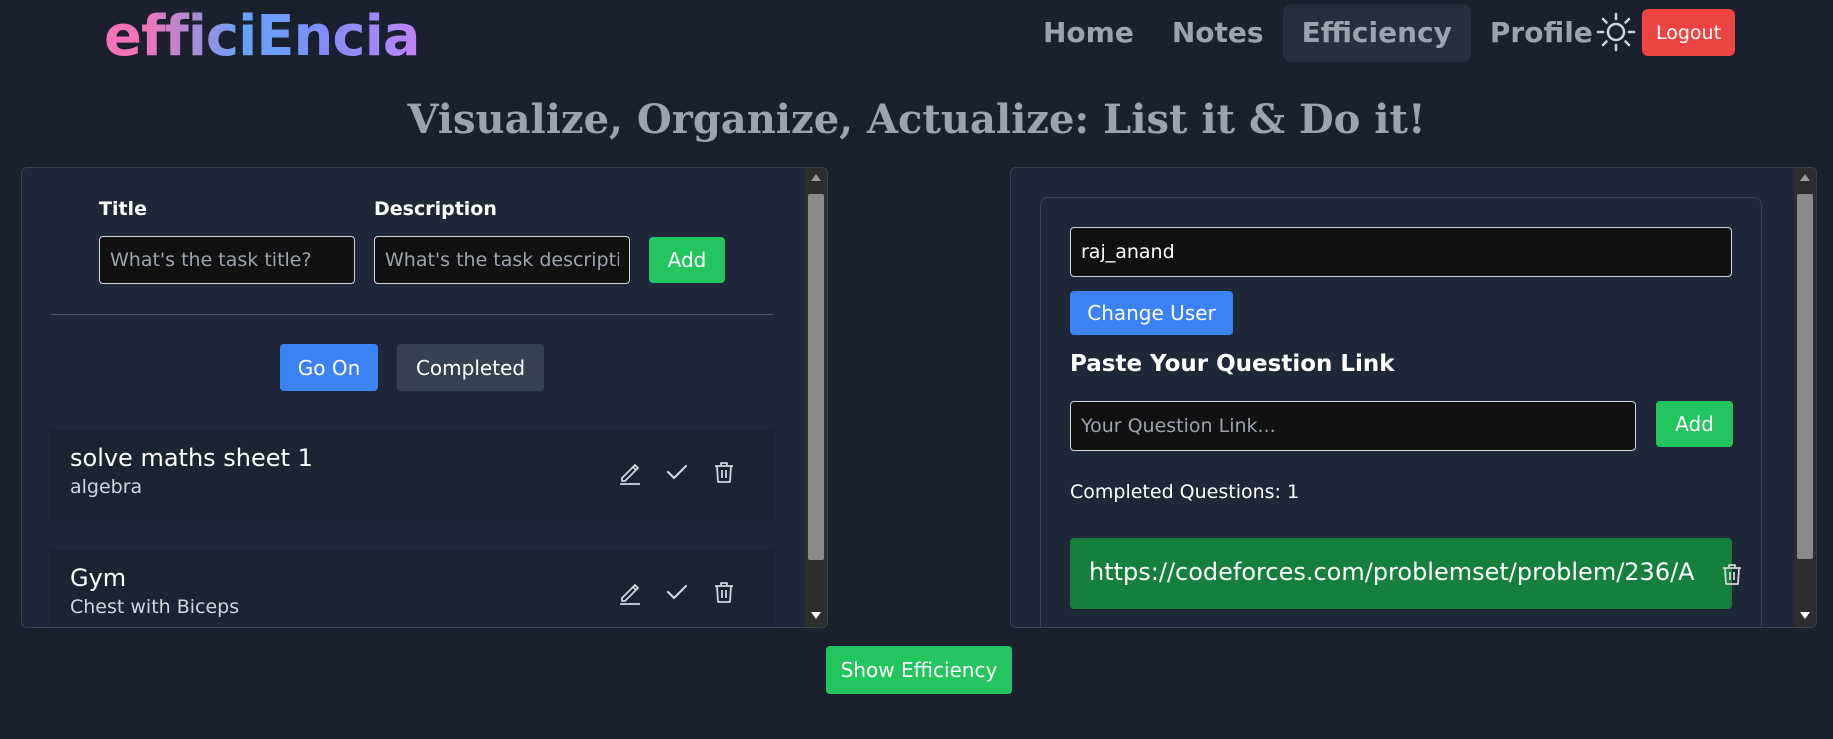 Image resolution: width=1833 pixels, height=739 pixels. I want to click on main-nav: Home Notes Efficiency Profile, so click(1318, 33).